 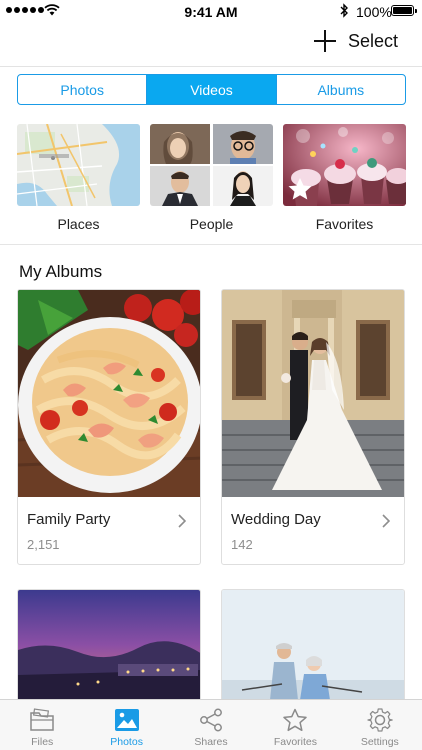 I want to click on album-count: 142, so click(x=242, y=544).